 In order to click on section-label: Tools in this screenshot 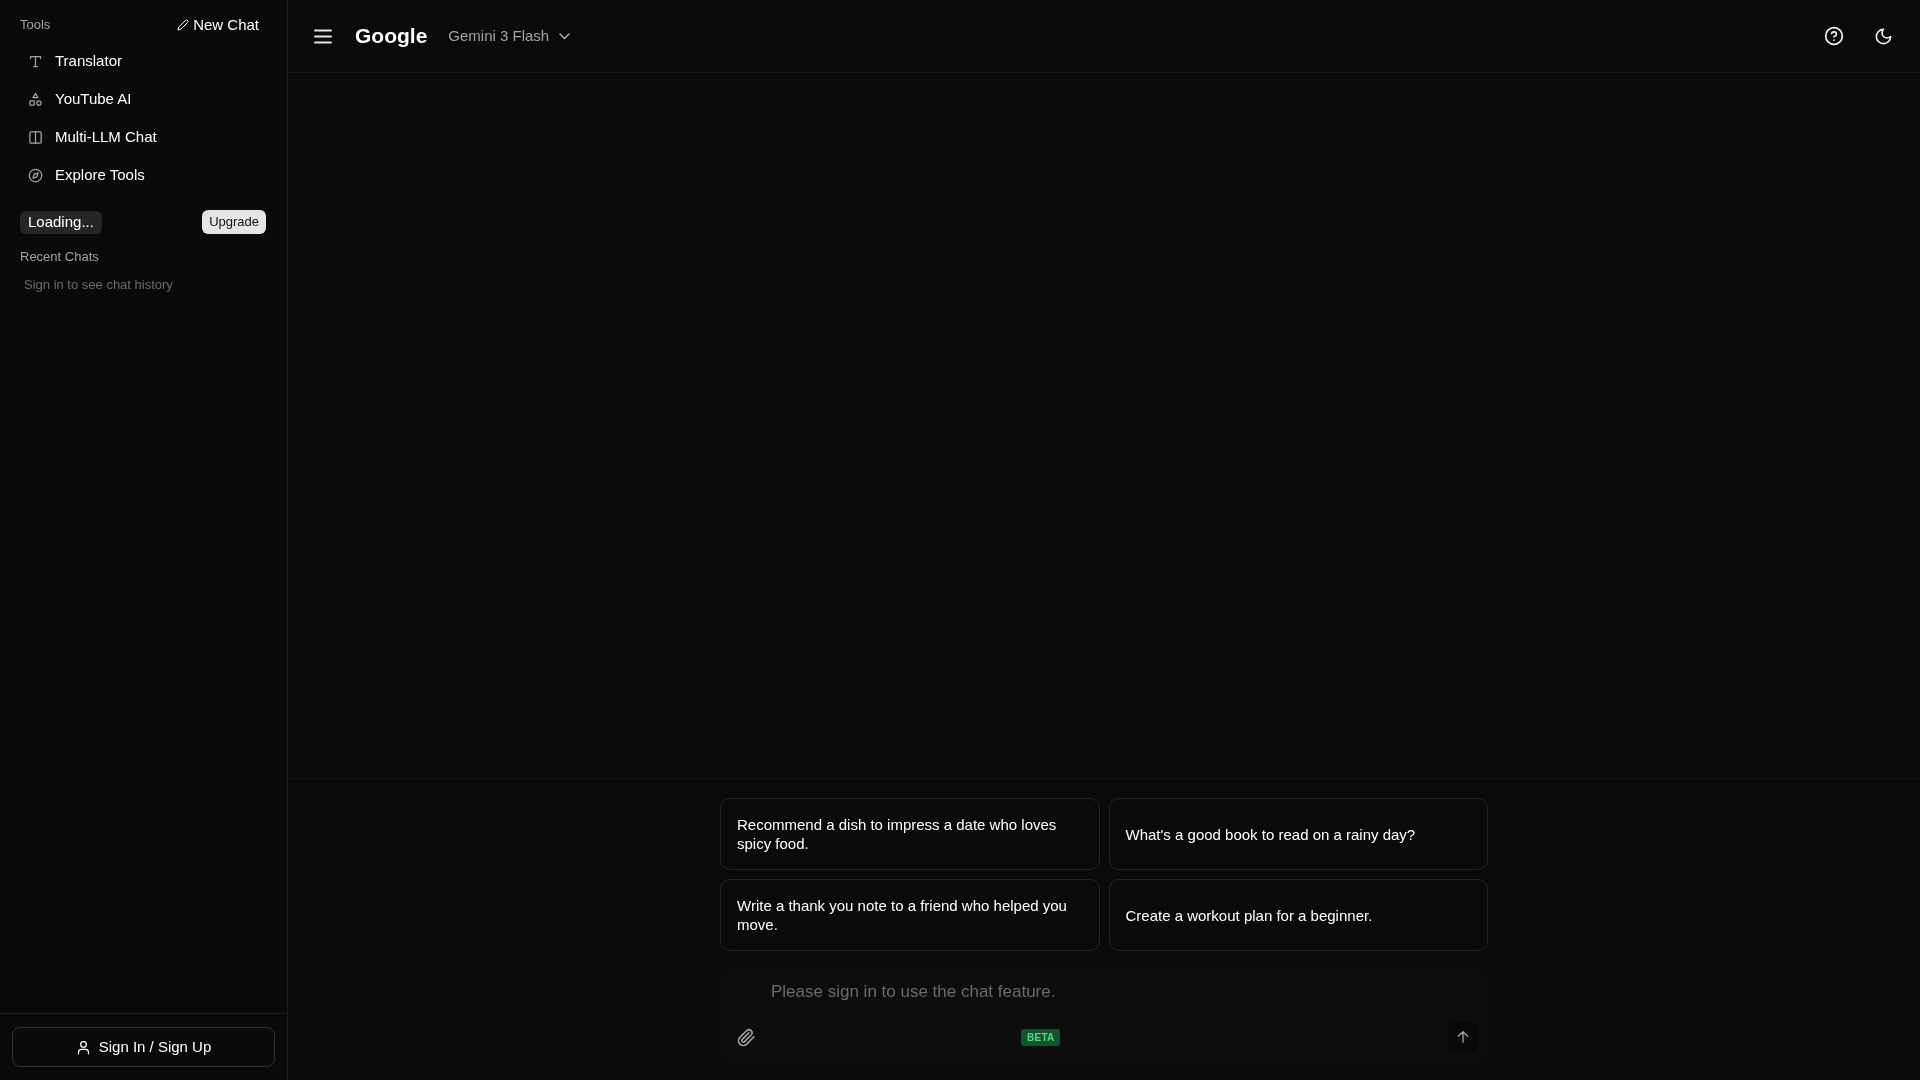, I will do `click(35, 25)`.